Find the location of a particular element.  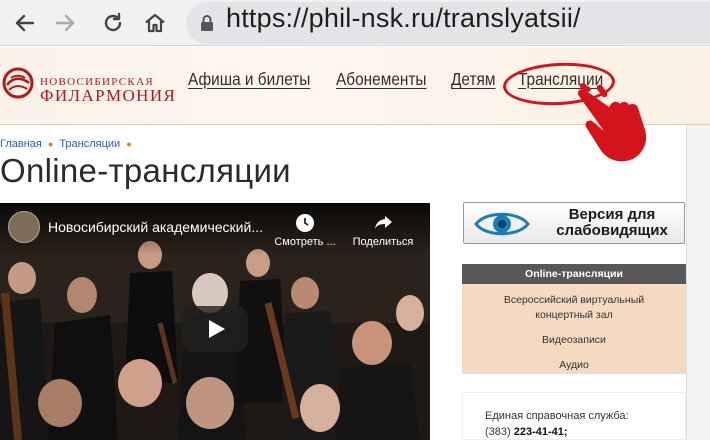

phone-digits: 223-41-41; is located at coordinates (540, 432).